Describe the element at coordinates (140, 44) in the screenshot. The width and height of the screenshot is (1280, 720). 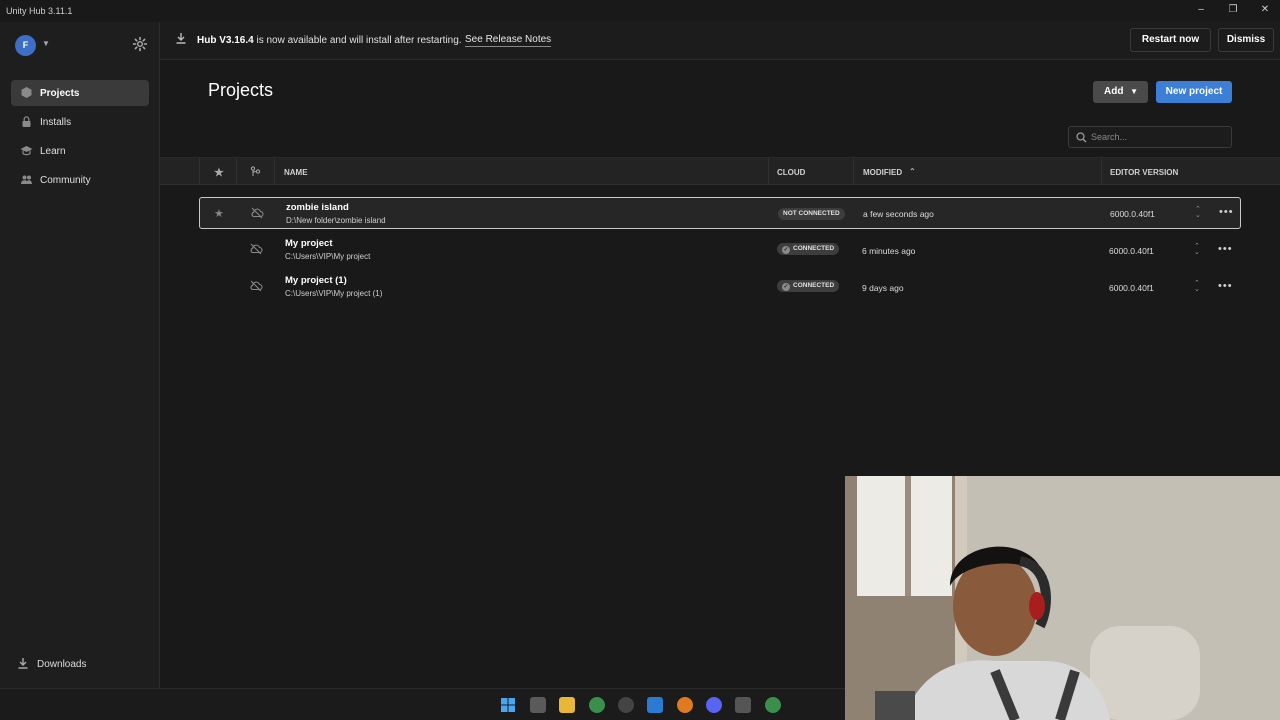
I see `gear-icon` at that location.